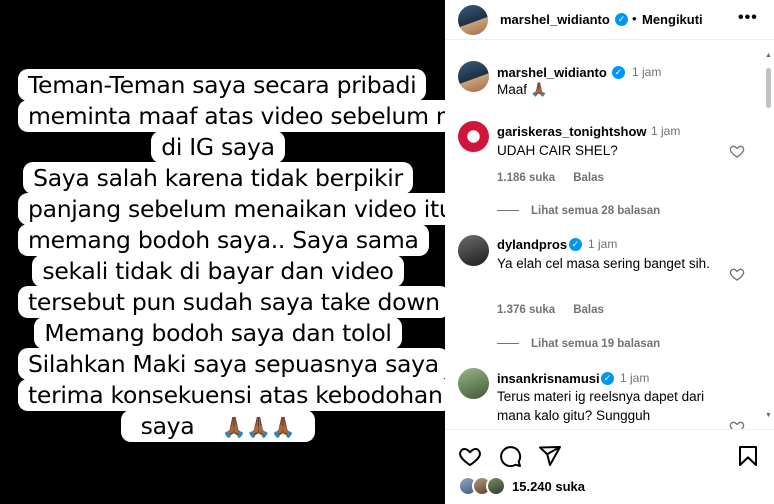  Describe the element at coordinates (646, 72) in the screenshot. I see `caption-time: 1 jam` at that location.